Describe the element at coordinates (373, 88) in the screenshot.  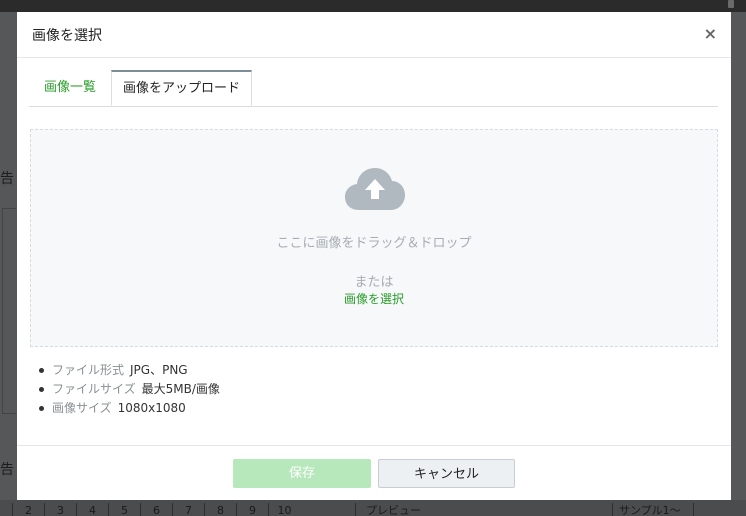
I see `tab-bar: 画像一覧 画像をアップロード` at that location.